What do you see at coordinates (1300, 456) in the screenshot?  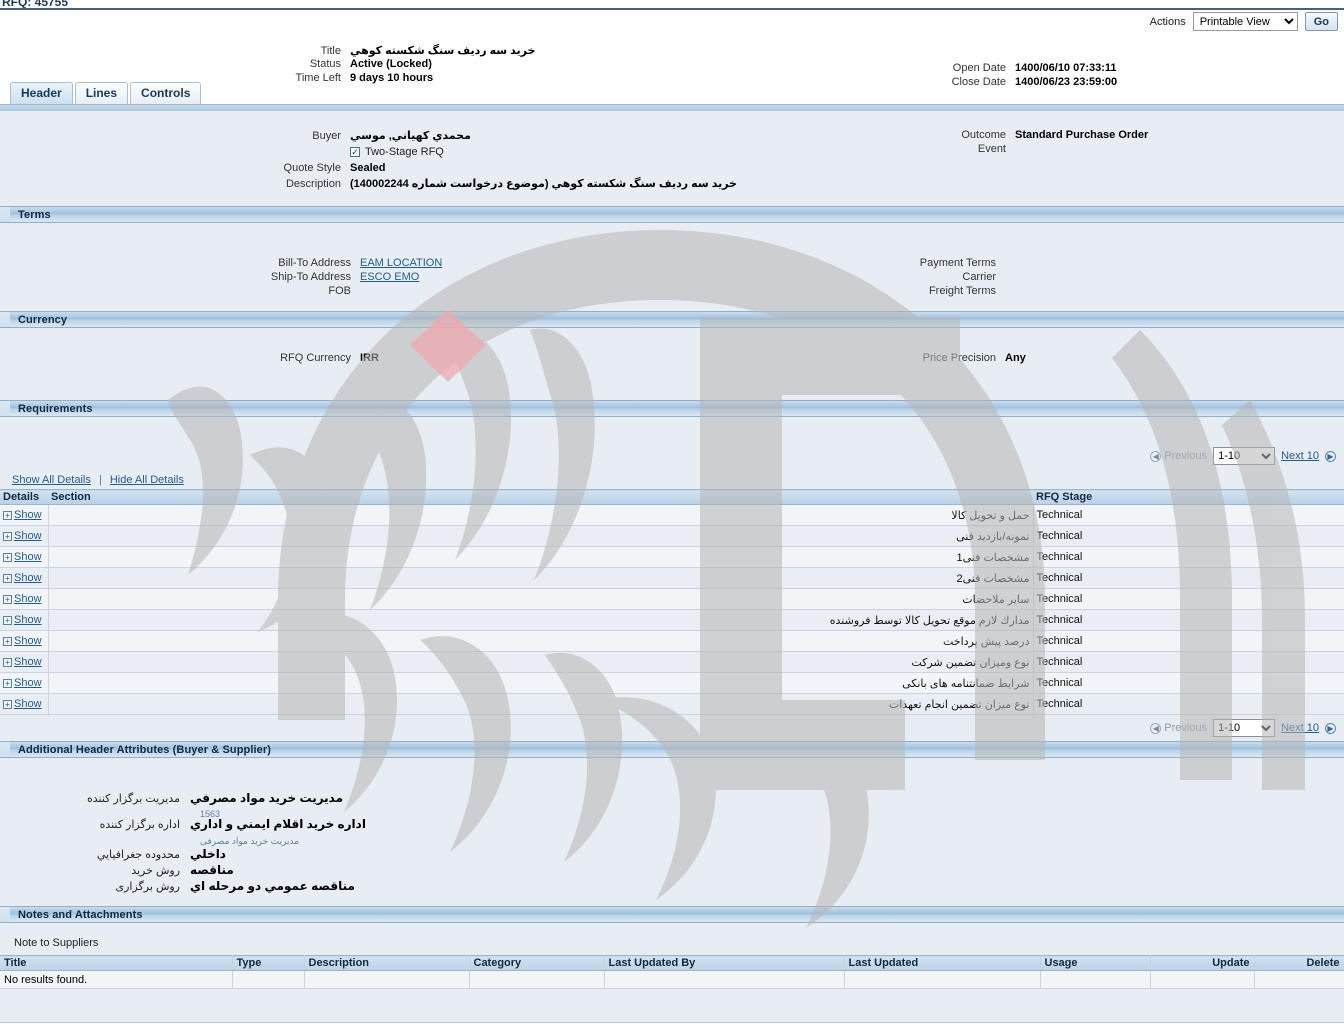 I see `next-10-link-top: Next 10` at bounding box center [1300, 456].